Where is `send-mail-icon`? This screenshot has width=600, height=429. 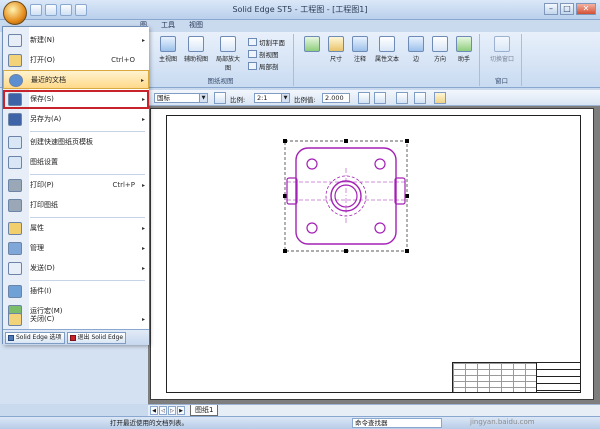
send-mail-icon is located at coordinates (15, 268).